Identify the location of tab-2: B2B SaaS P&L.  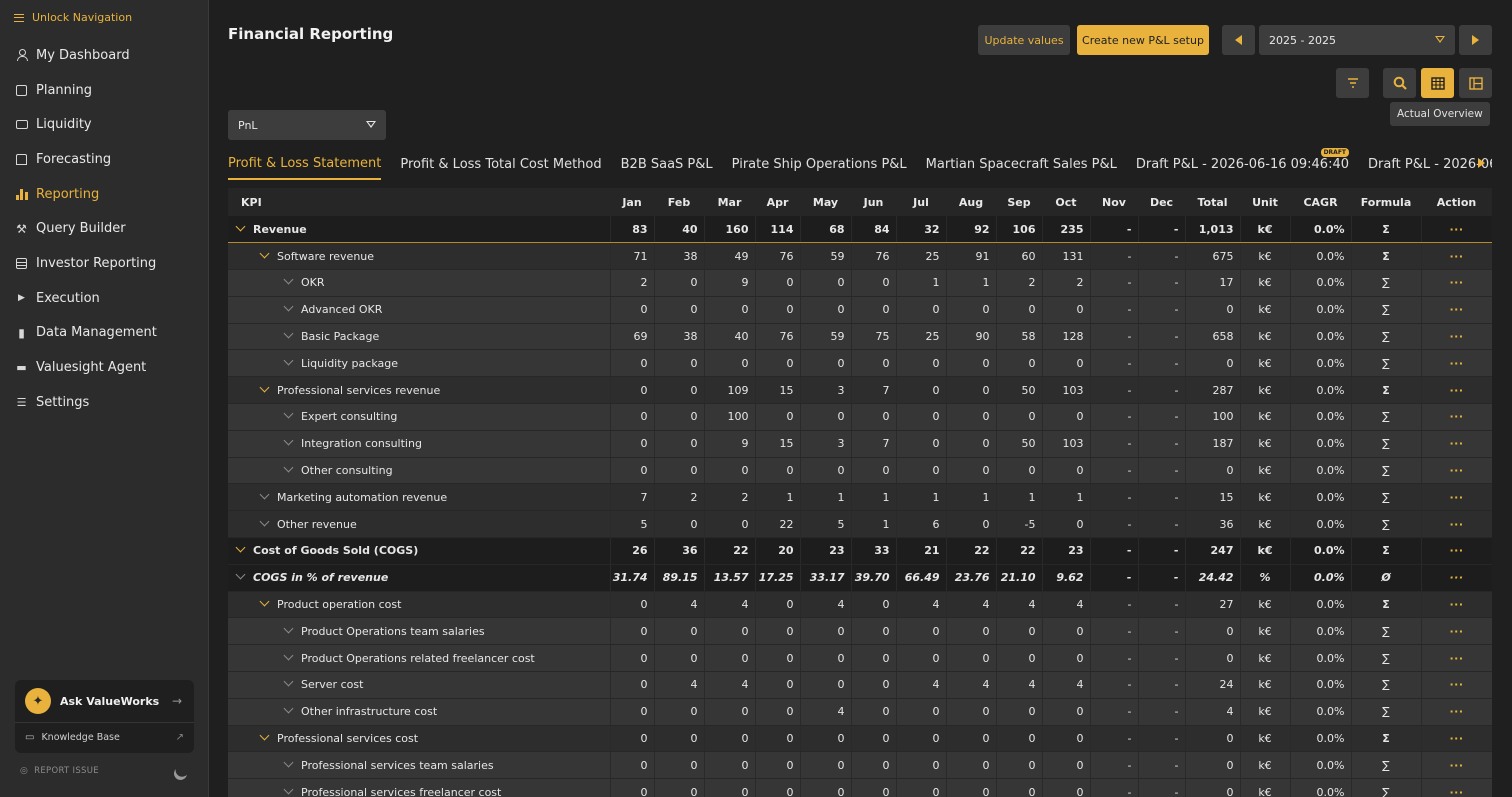
(667, 164).